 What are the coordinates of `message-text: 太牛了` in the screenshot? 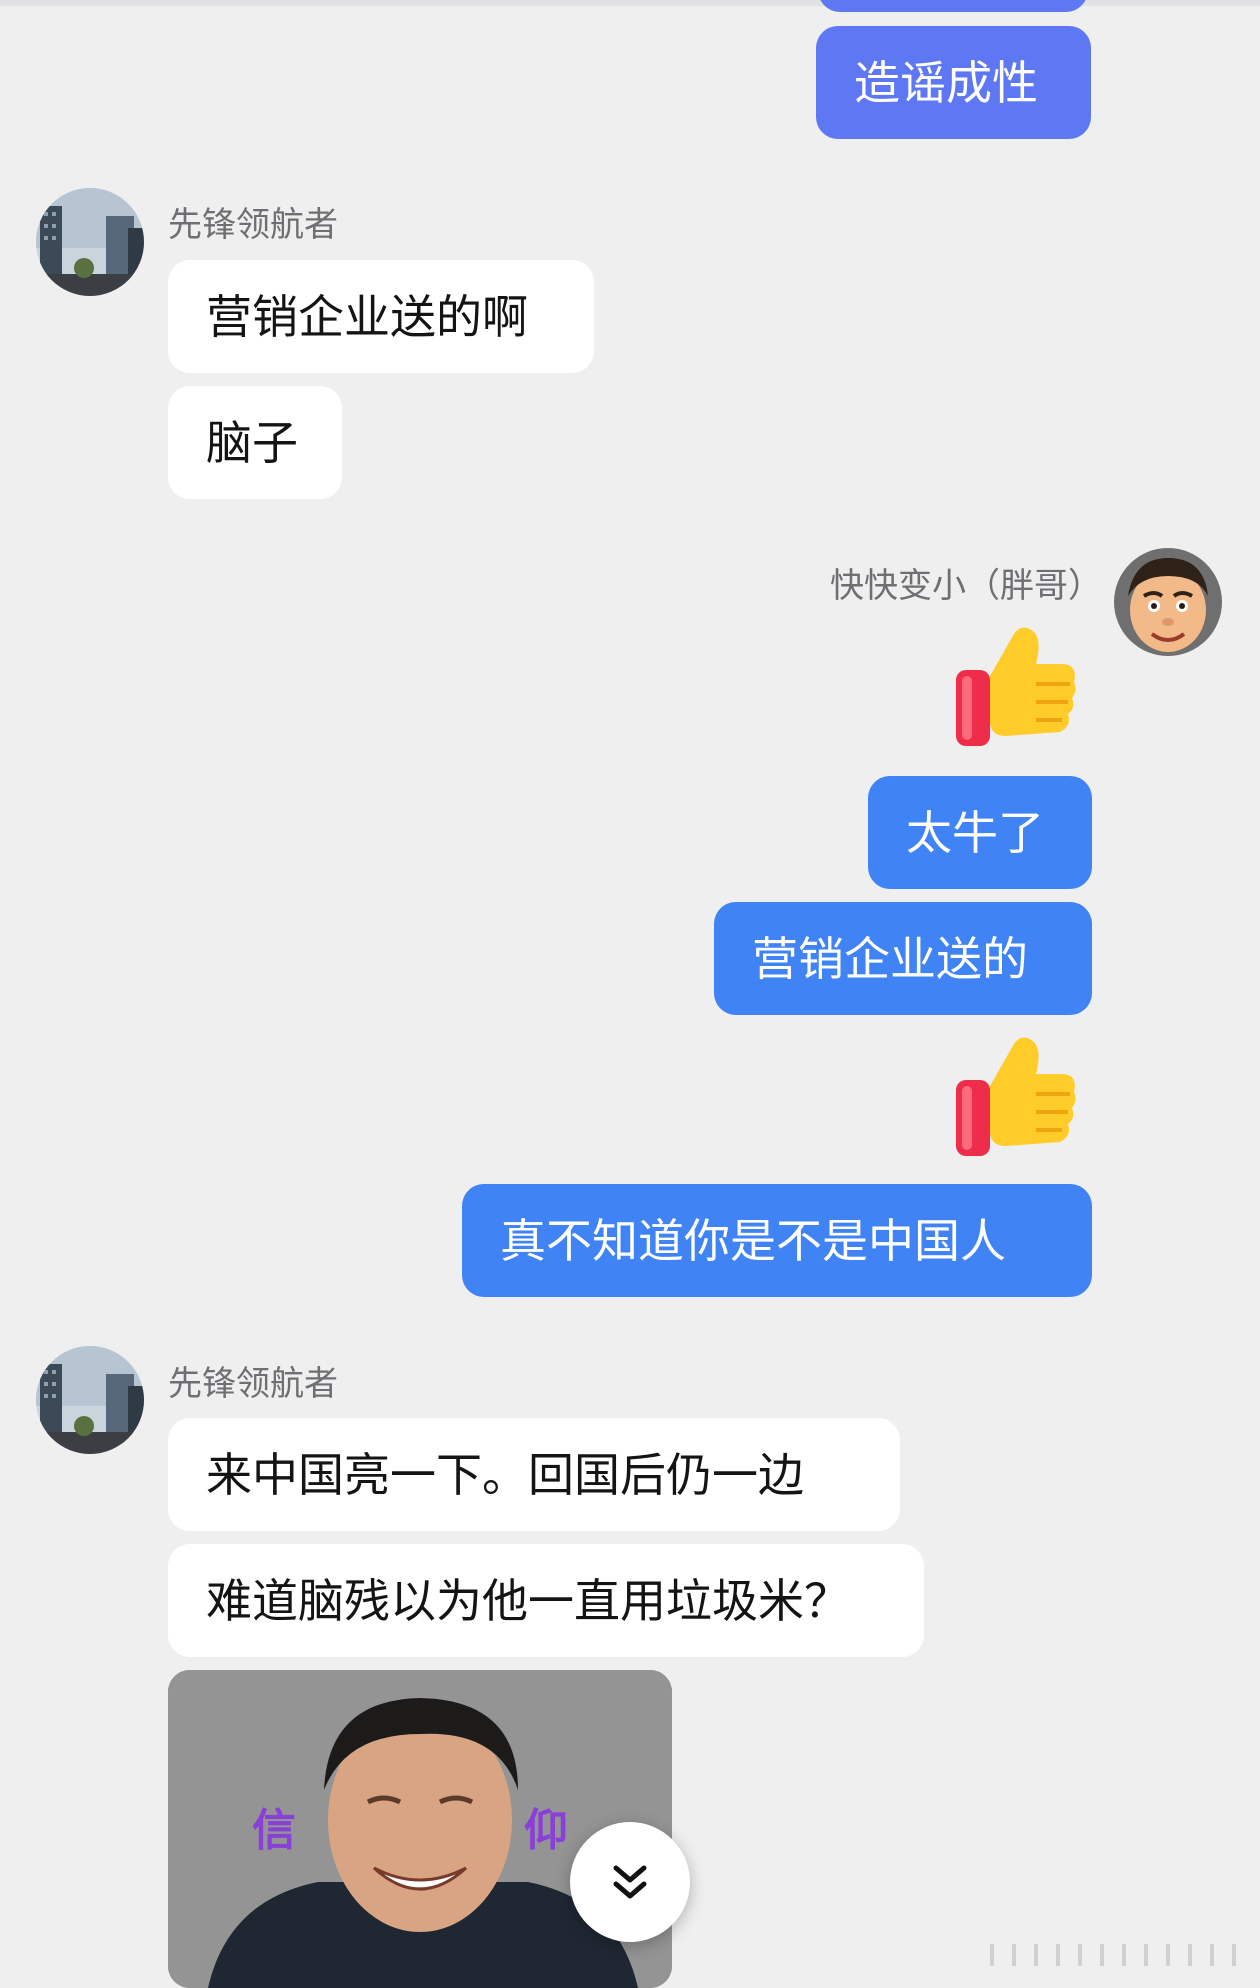 It's located at (975, 832).